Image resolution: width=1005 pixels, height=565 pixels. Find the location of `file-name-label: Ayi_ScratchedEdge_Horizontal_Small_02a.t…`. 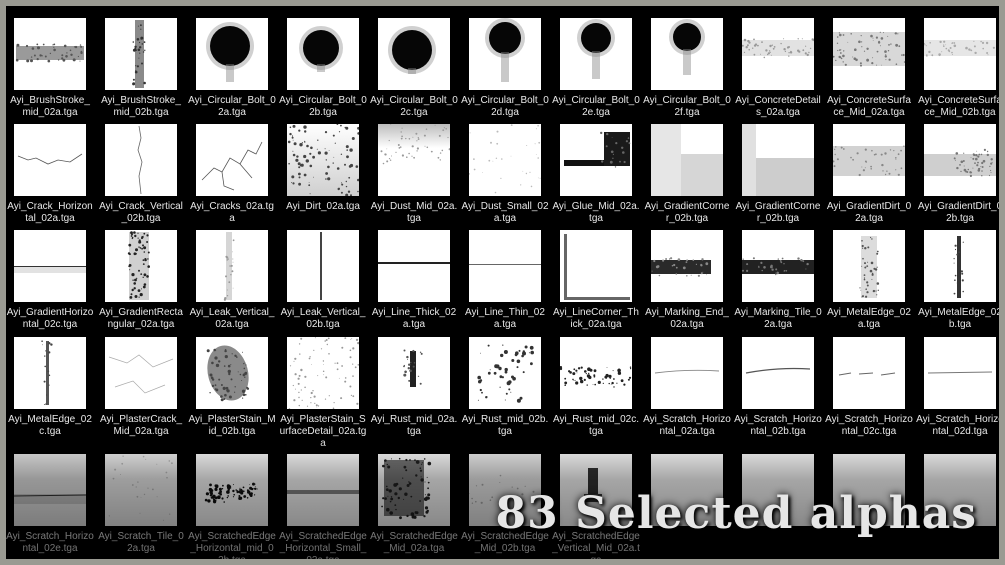

file-name-label: Ayi_ScratchedEdge_Horizontal_Small_02a.t… is located at coordinates (323, 545).